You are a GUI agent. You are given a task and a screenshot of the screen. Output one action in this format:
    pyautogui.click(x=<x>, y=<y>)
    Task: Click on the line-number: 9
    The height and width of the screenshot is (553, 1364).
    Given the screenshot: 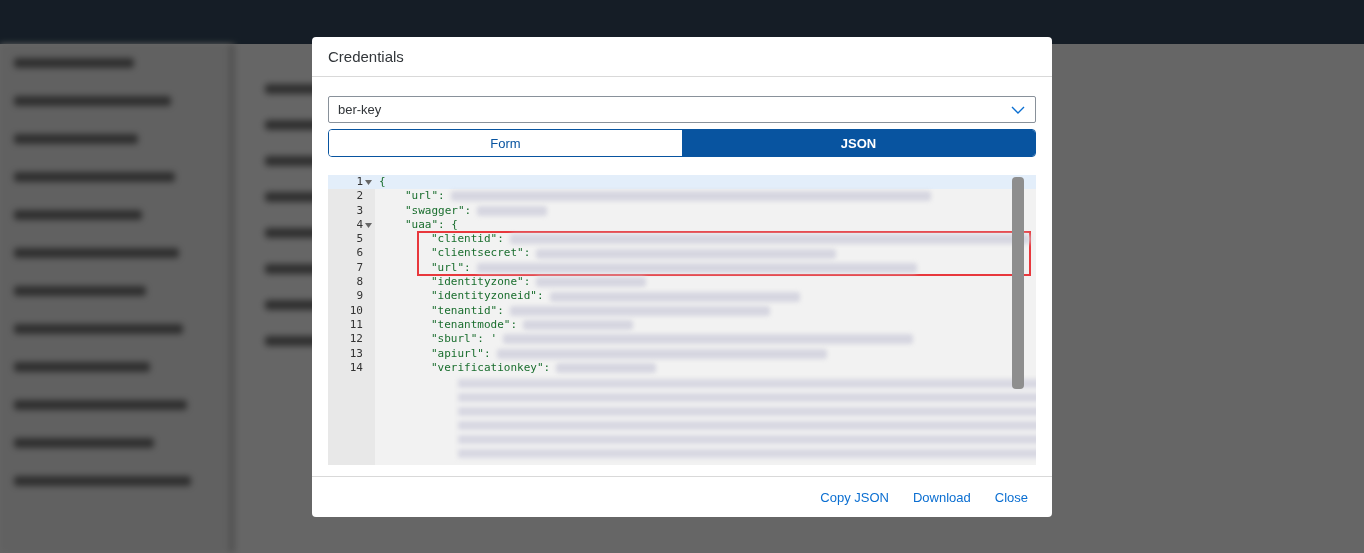 What is the action you would take?
    pyautogui.click(x=359, y=296)
    